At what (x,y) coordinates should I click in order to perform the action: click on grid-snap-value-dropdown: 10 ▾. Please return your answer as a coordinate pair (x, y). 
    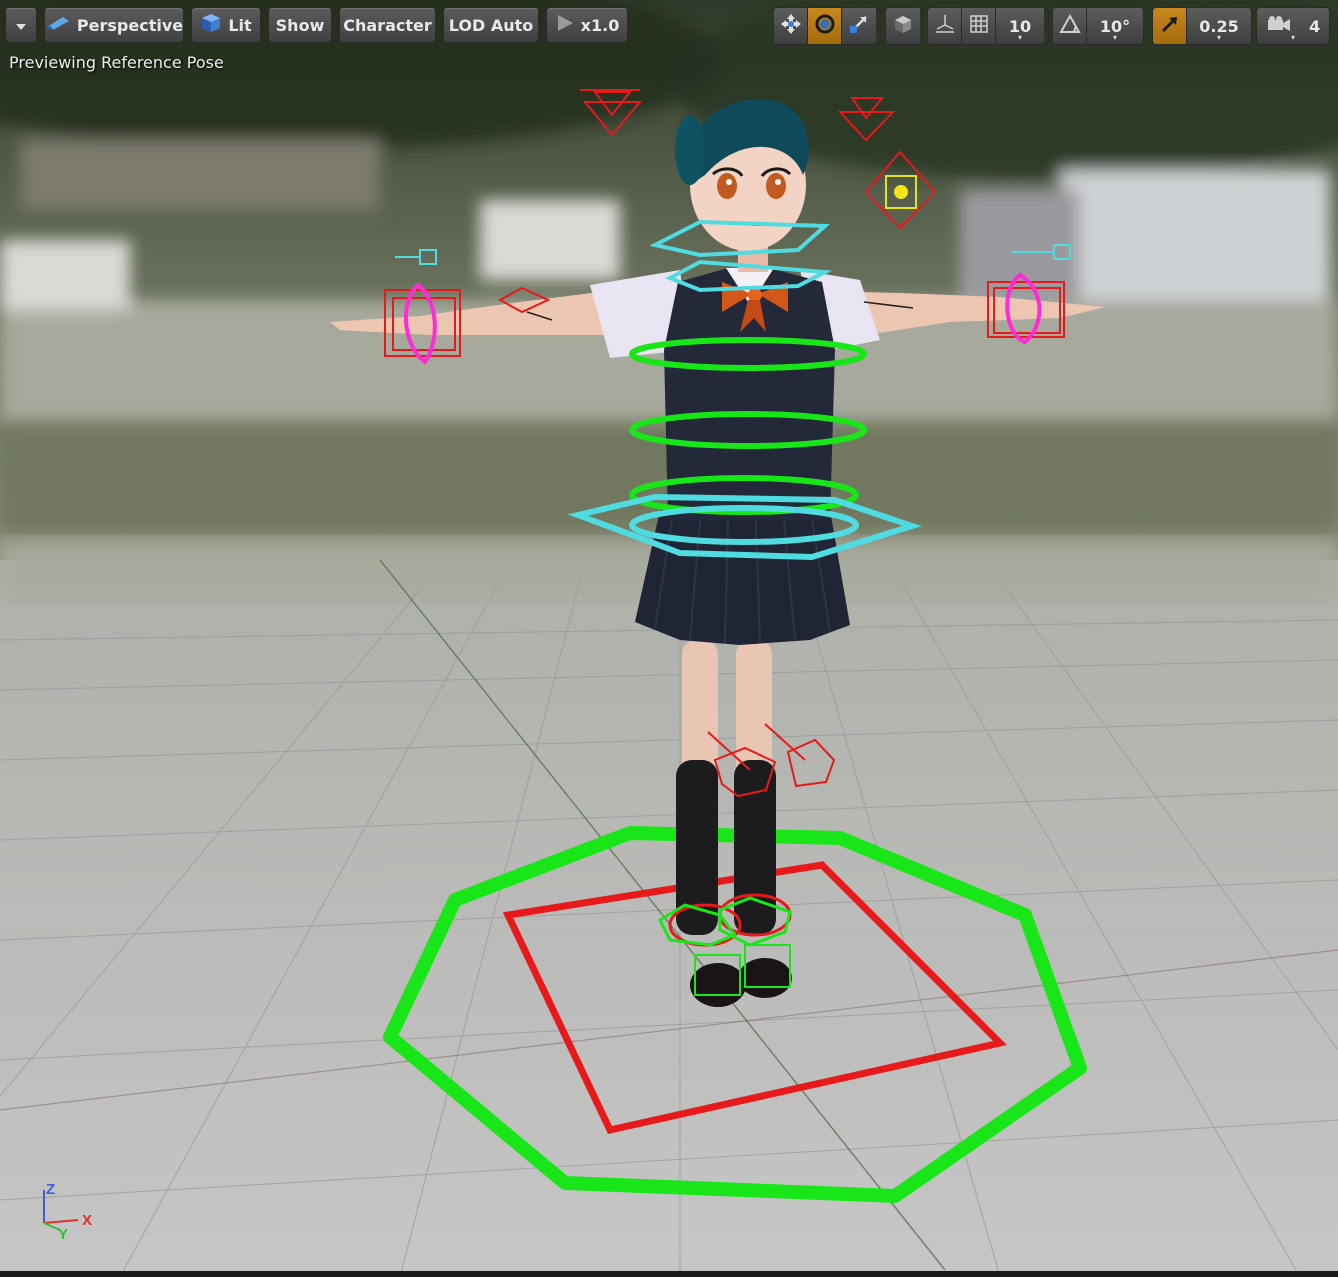
    Looking at the image, I should click on (1020, 26).